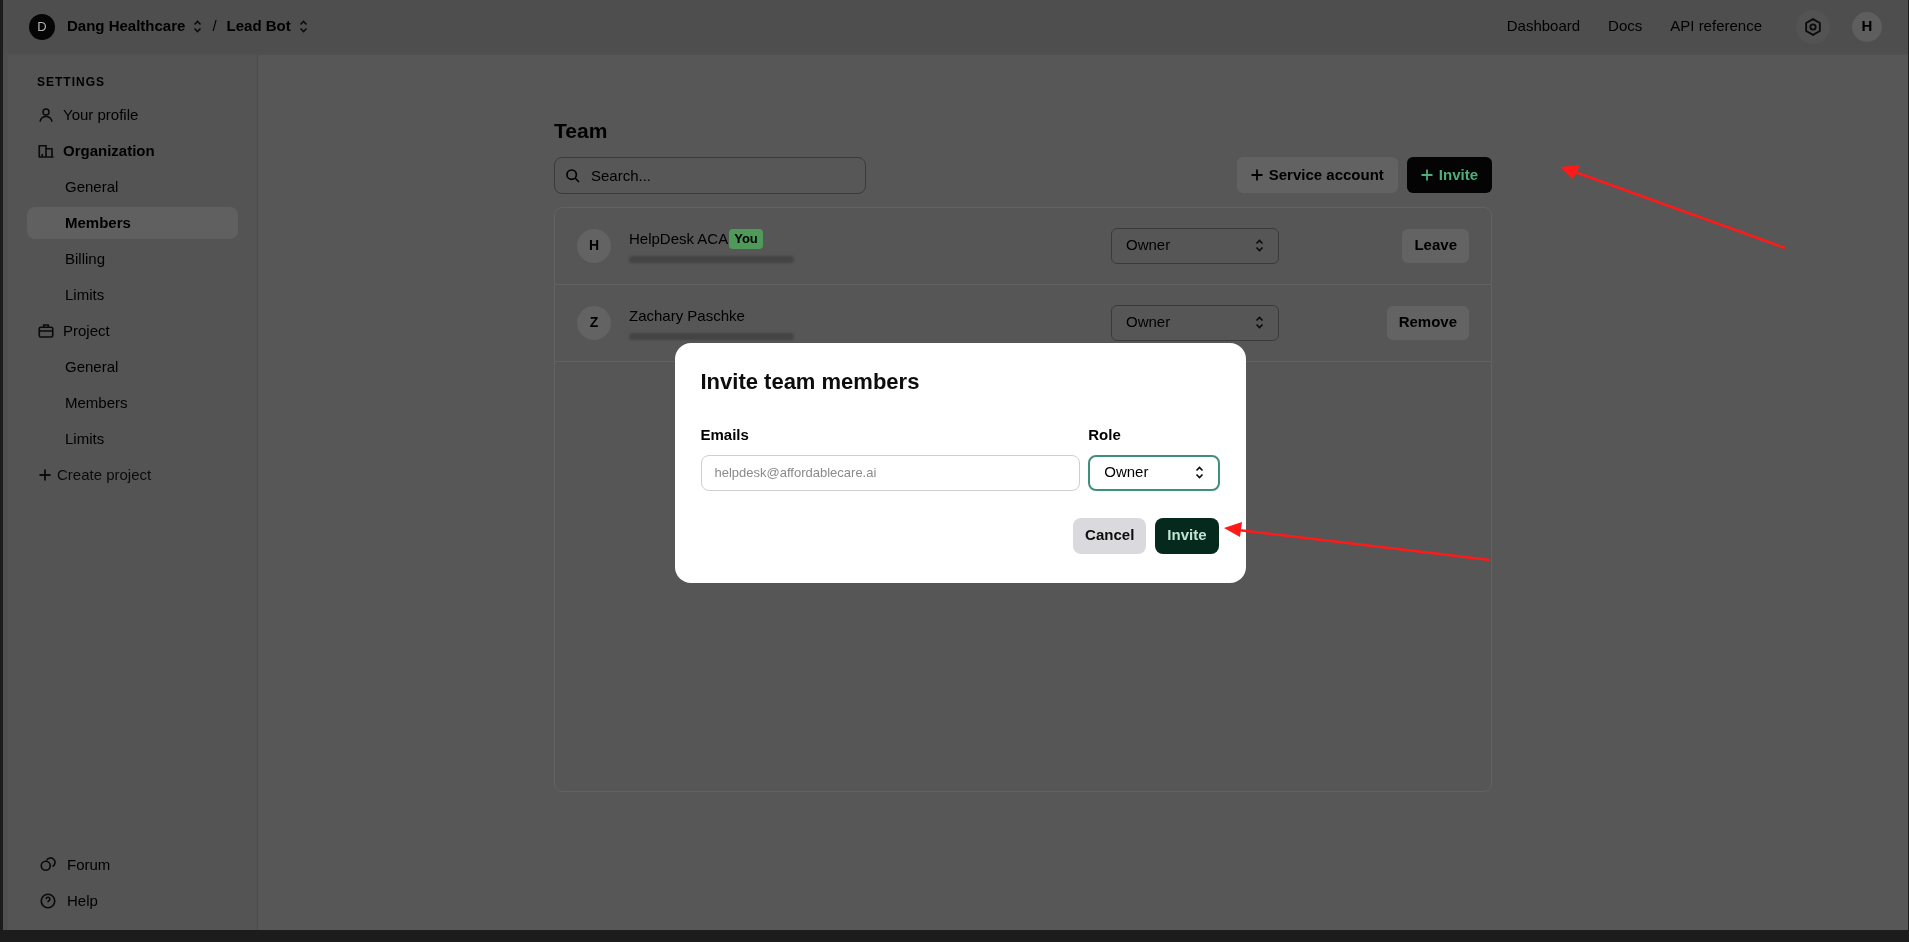 This screenshot has height=942, width=1909. Describe the element at coordinates (573, 175) in the screenshot. I see `search-icon` at that location.